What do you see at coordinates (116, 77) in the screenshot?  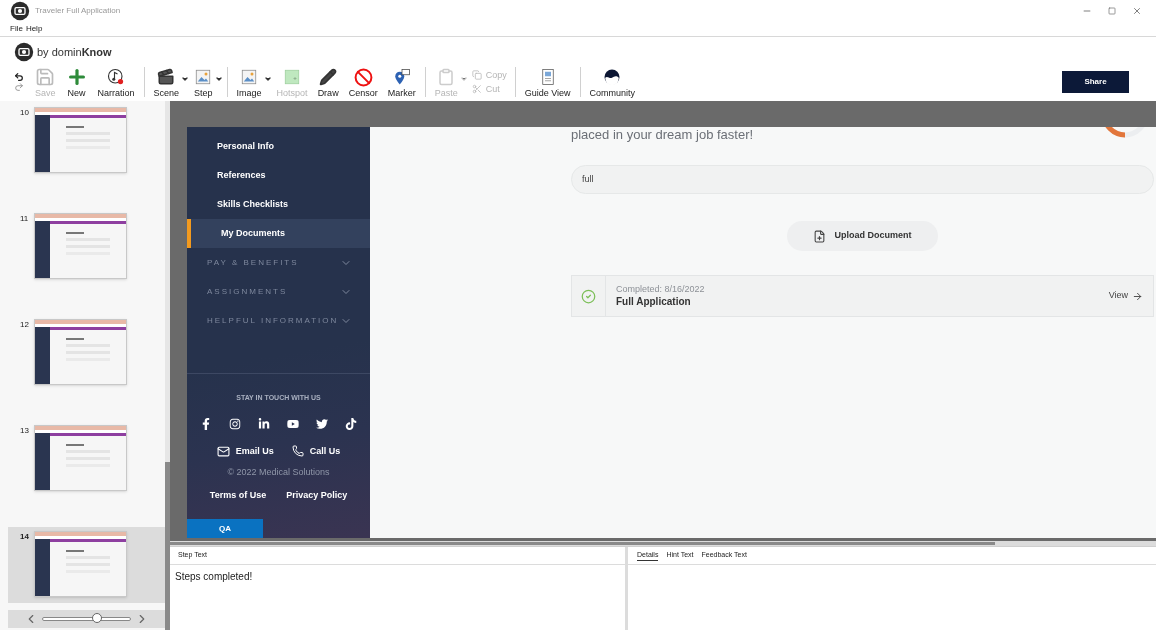 I see `music-note-icon` at bounding box center [116, 77].